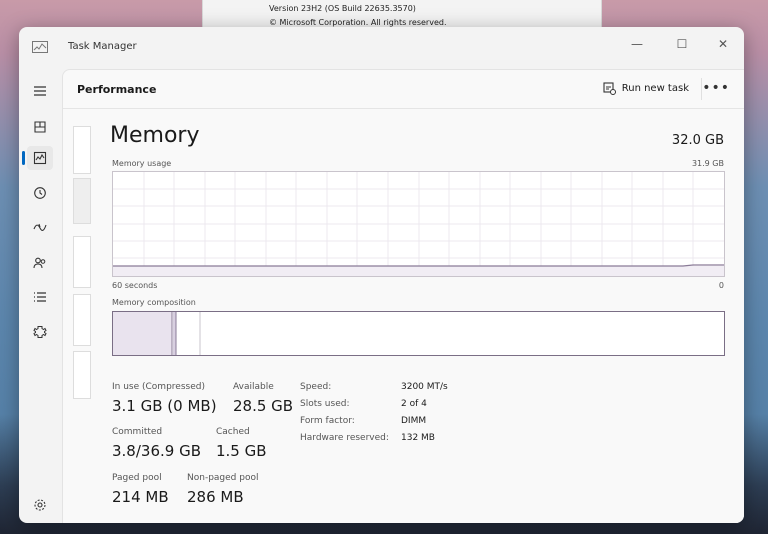  I want to click on version-text: Version 23H2 (OS Build 22635.3570), so click(342, 8).